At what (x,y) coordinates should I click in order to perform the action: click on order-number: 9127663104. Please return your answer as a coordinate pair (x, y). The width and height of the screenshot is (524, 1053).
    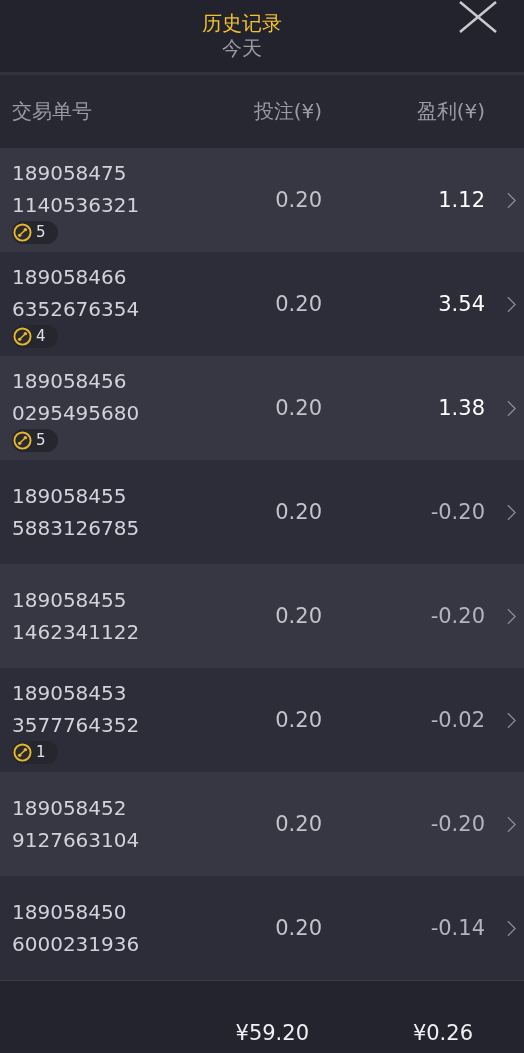
    Looking at the image, I should click on (76, 840).